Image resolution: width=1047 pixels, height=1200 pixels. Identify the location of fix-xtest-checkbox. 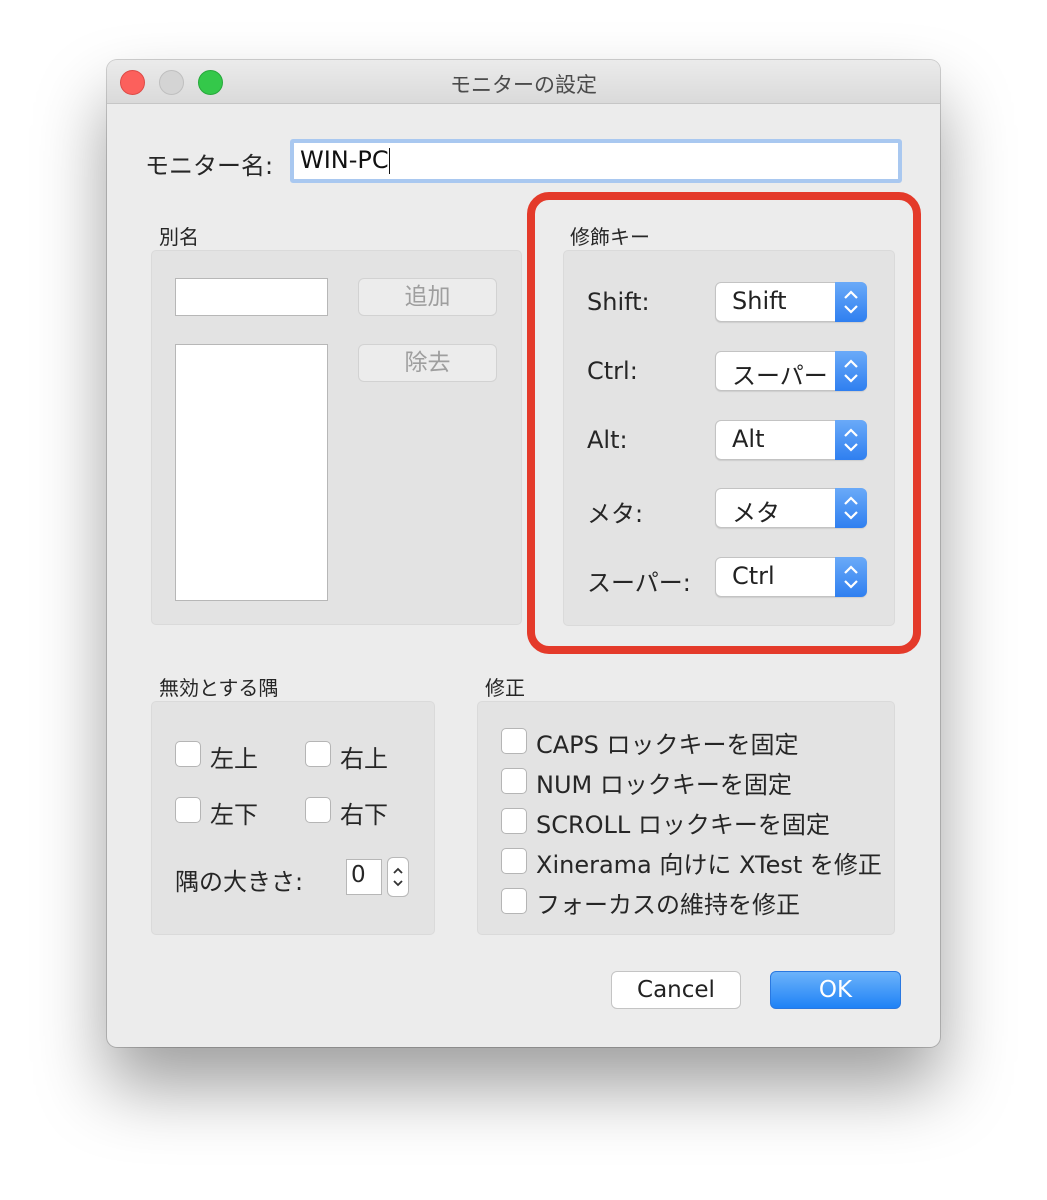
(514, 861).